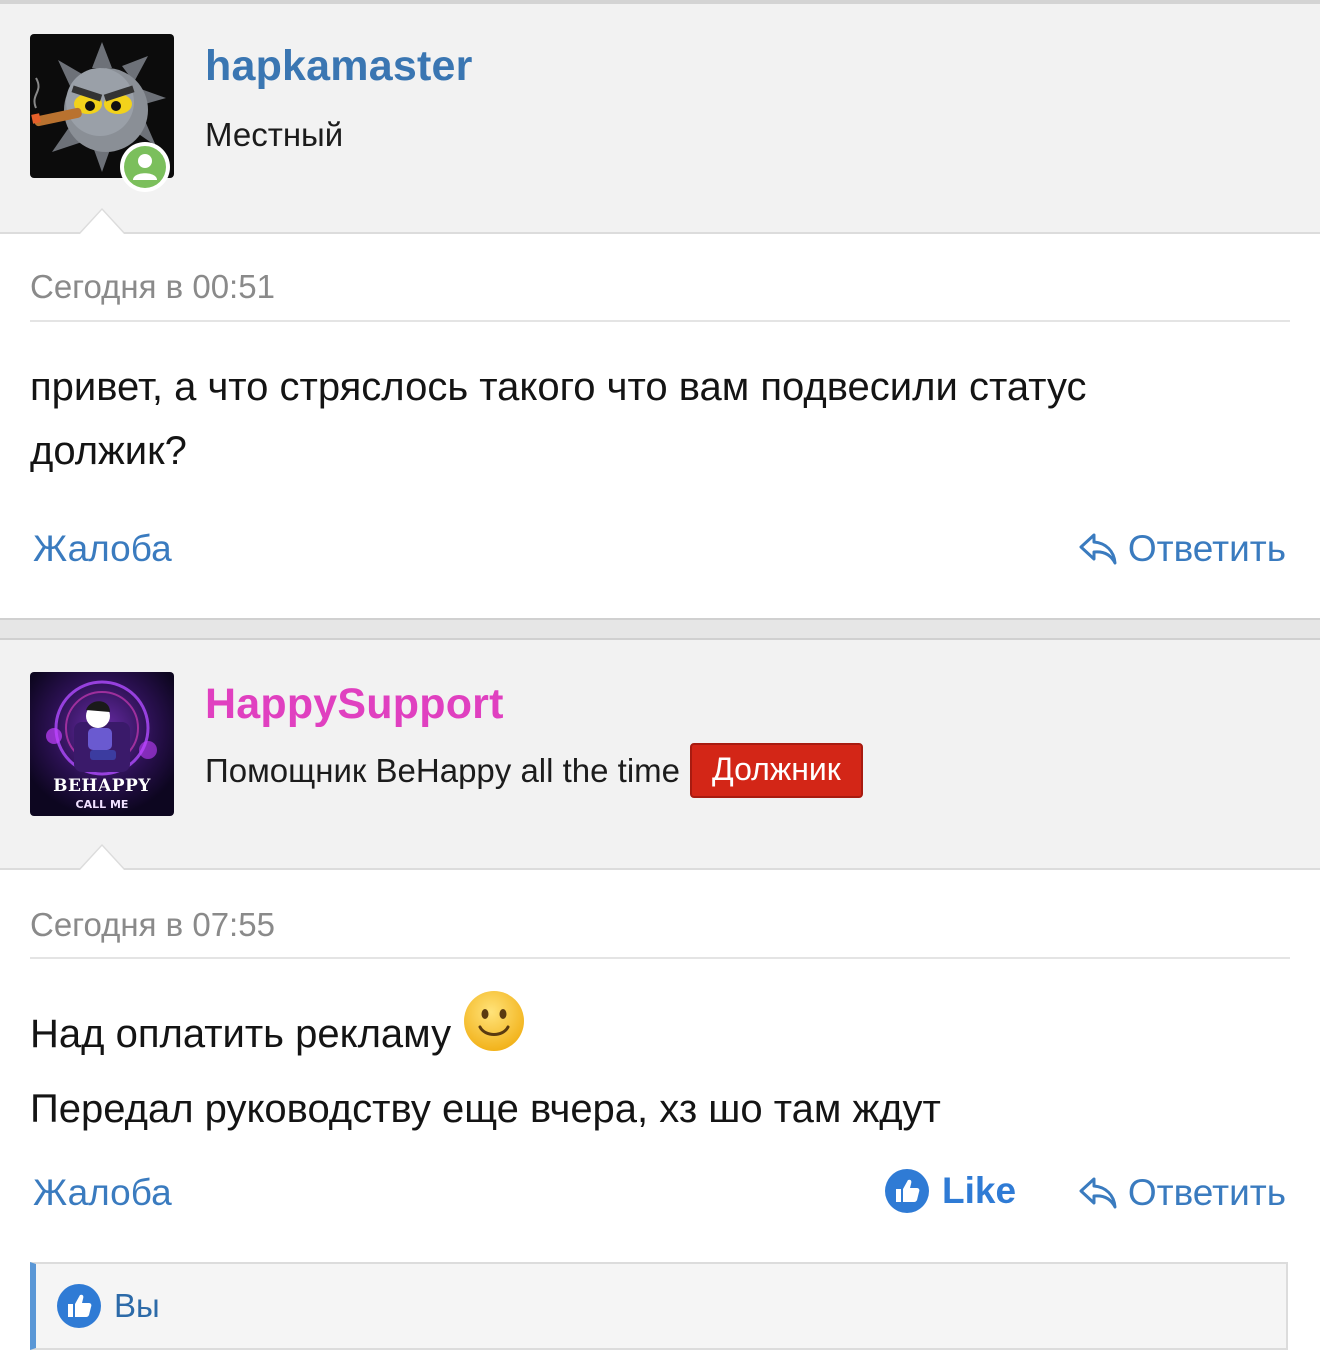 This screenshot has width=1320, height=1359. I want to click on post-1-body-line: должик?, so click(108, 451).